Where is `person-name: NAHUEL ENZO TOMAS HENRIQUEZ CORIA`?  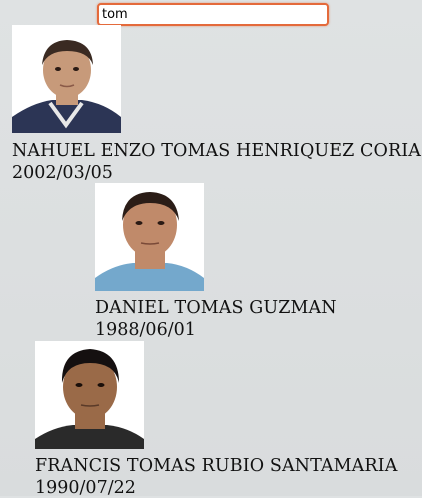 person-name: NAHUEL ENZO TOMAS HENRIQUEZ CORIA is located at coordinates (216, 151).